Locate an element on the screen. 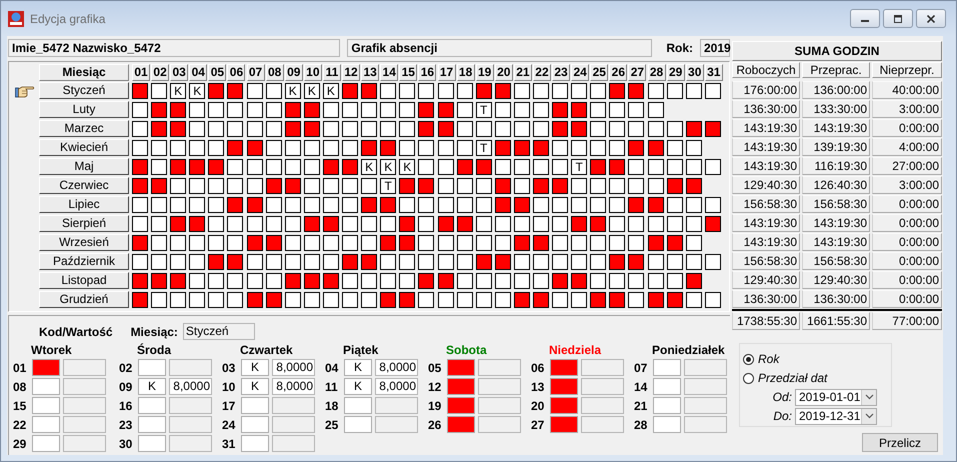  day-cell: K is located at coordinates (292, 90).